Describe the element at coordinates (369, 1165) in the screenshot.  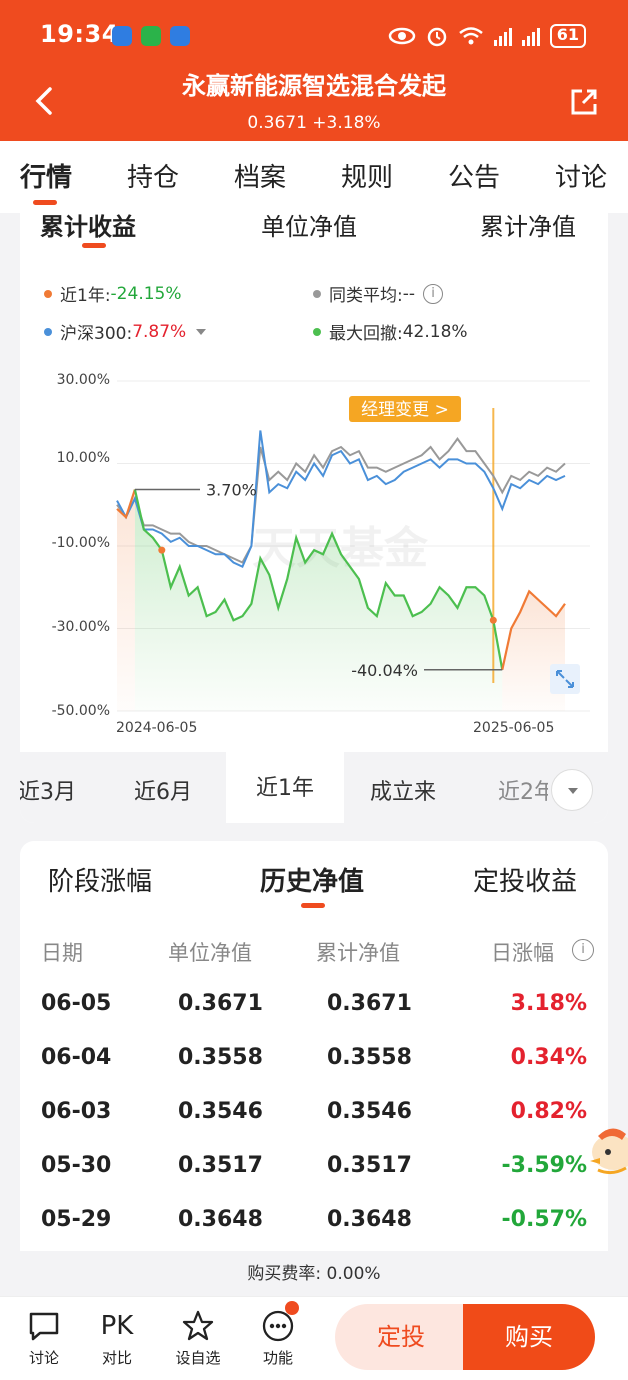
I see `row-cum-nav: 0.3517` at that location.